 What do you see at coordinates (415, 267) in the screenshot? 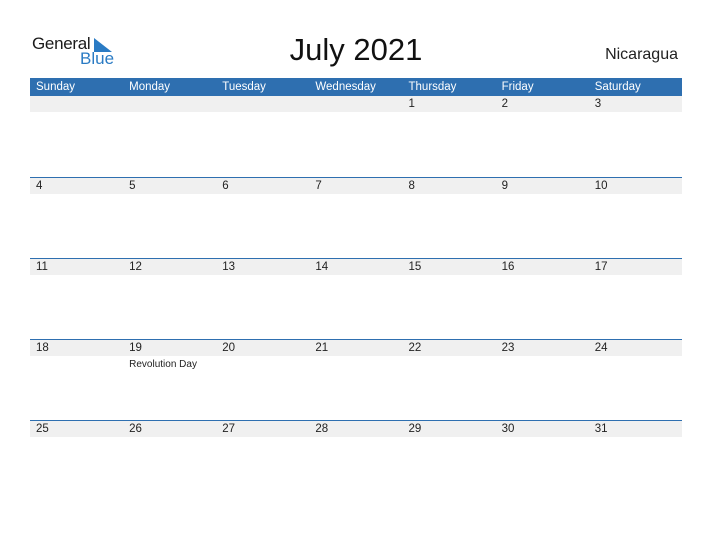
I see `day-number: 15` at bounding box center [415, 267].